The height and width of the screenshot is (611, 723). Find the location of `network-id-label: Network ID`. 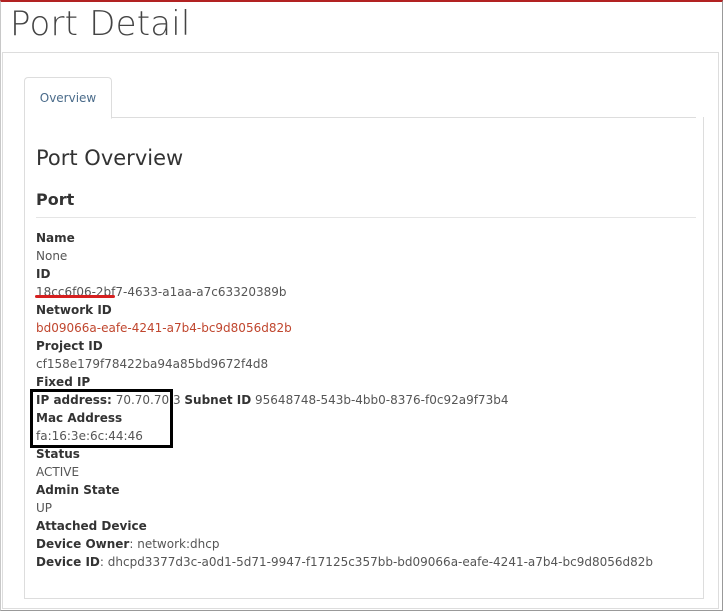

network-id-label: Network ID is located at coordinates (74, 310).